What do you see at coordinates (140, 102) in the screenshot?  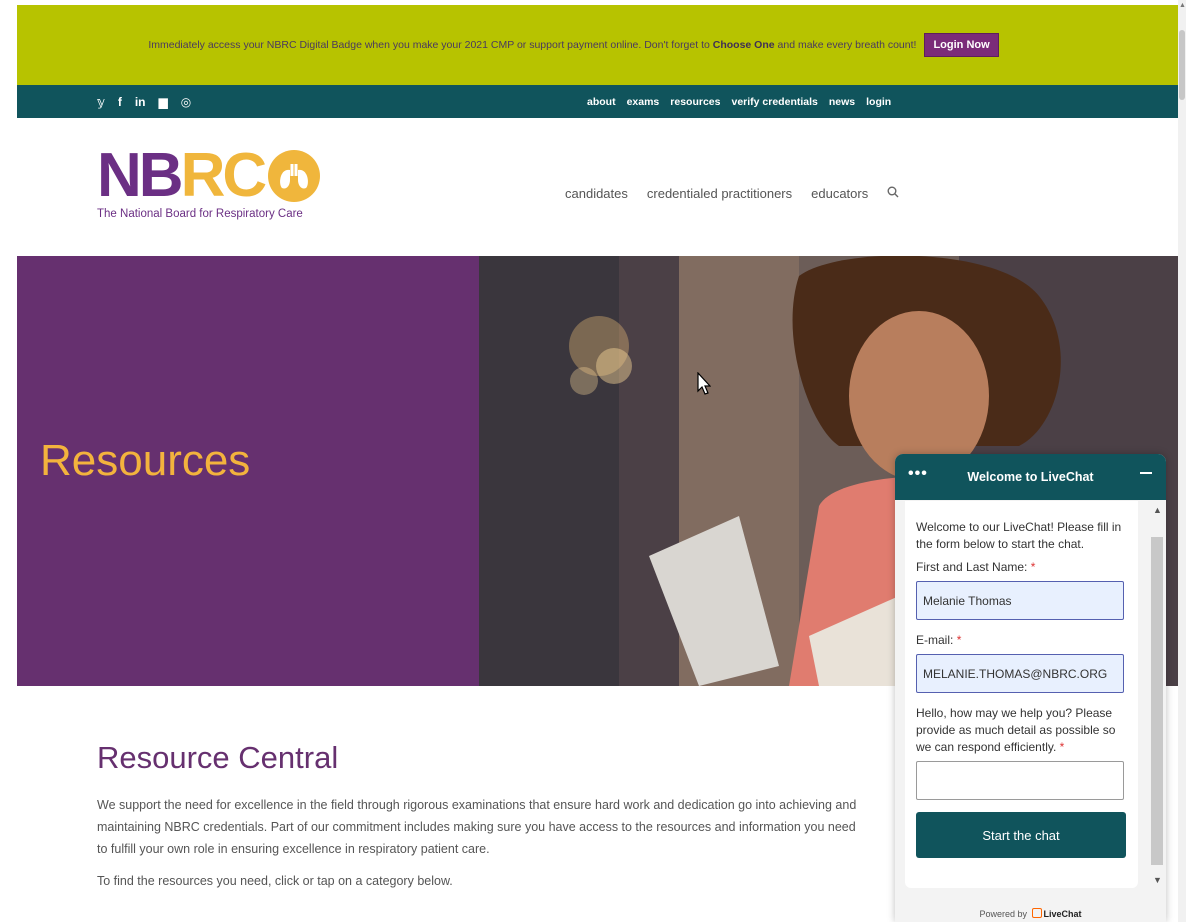 I see `linkedin-icon: in` at bounding box center [140, 102].